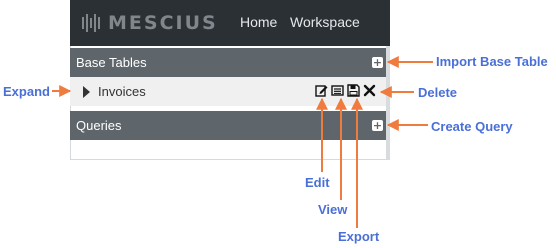 The image size is (556, 248). What do you see at coordinates (26, 91) in the screenshot?
I see `callout-expand: Expand` at bounding box center [26, 91].